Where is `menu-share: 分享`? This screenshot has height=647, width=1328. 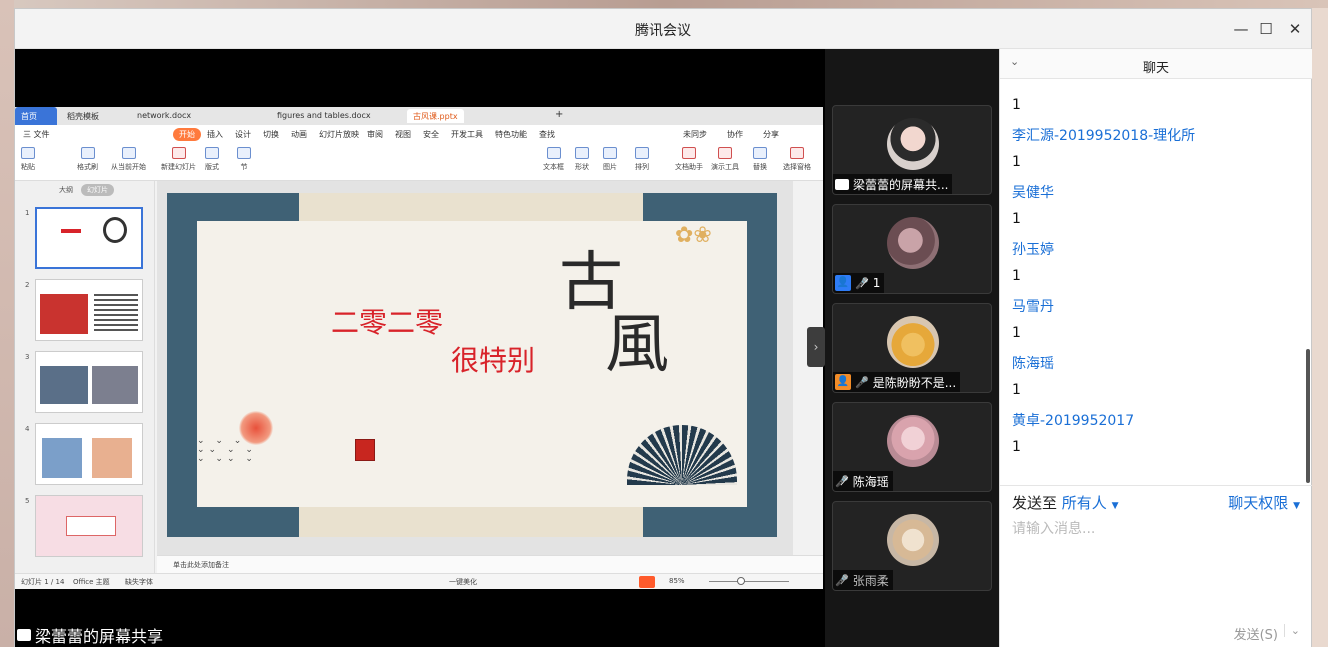 menu-share: 分享 is located at coordinates (771, 134).